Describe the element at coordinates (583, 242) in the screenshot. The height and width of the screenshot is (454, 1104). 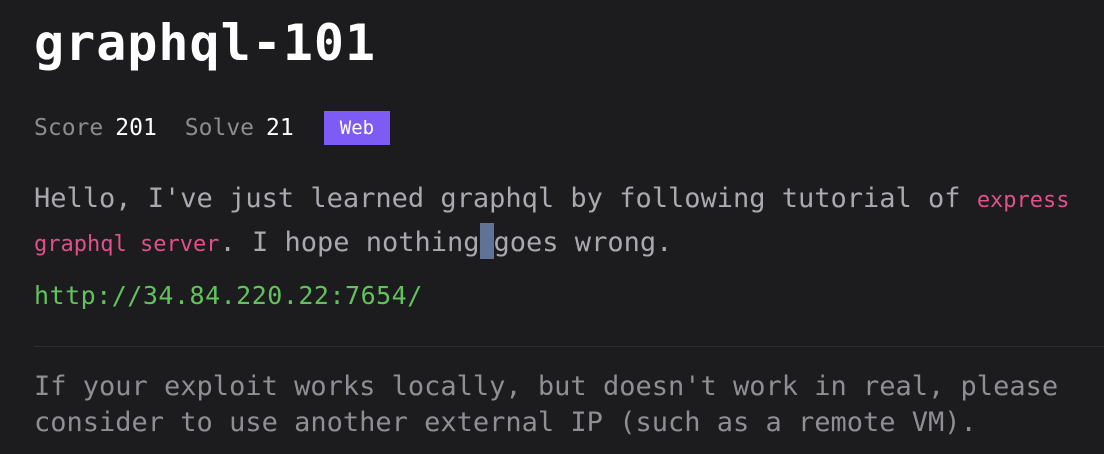
I see `description-text-3: goes wrong.` at that location.